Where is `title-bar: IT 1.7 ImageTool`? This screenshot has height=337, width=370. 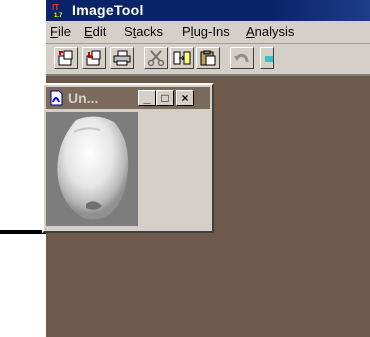
title-bar: IT 1.7 ImageTool is located at coordinates (208, 10).